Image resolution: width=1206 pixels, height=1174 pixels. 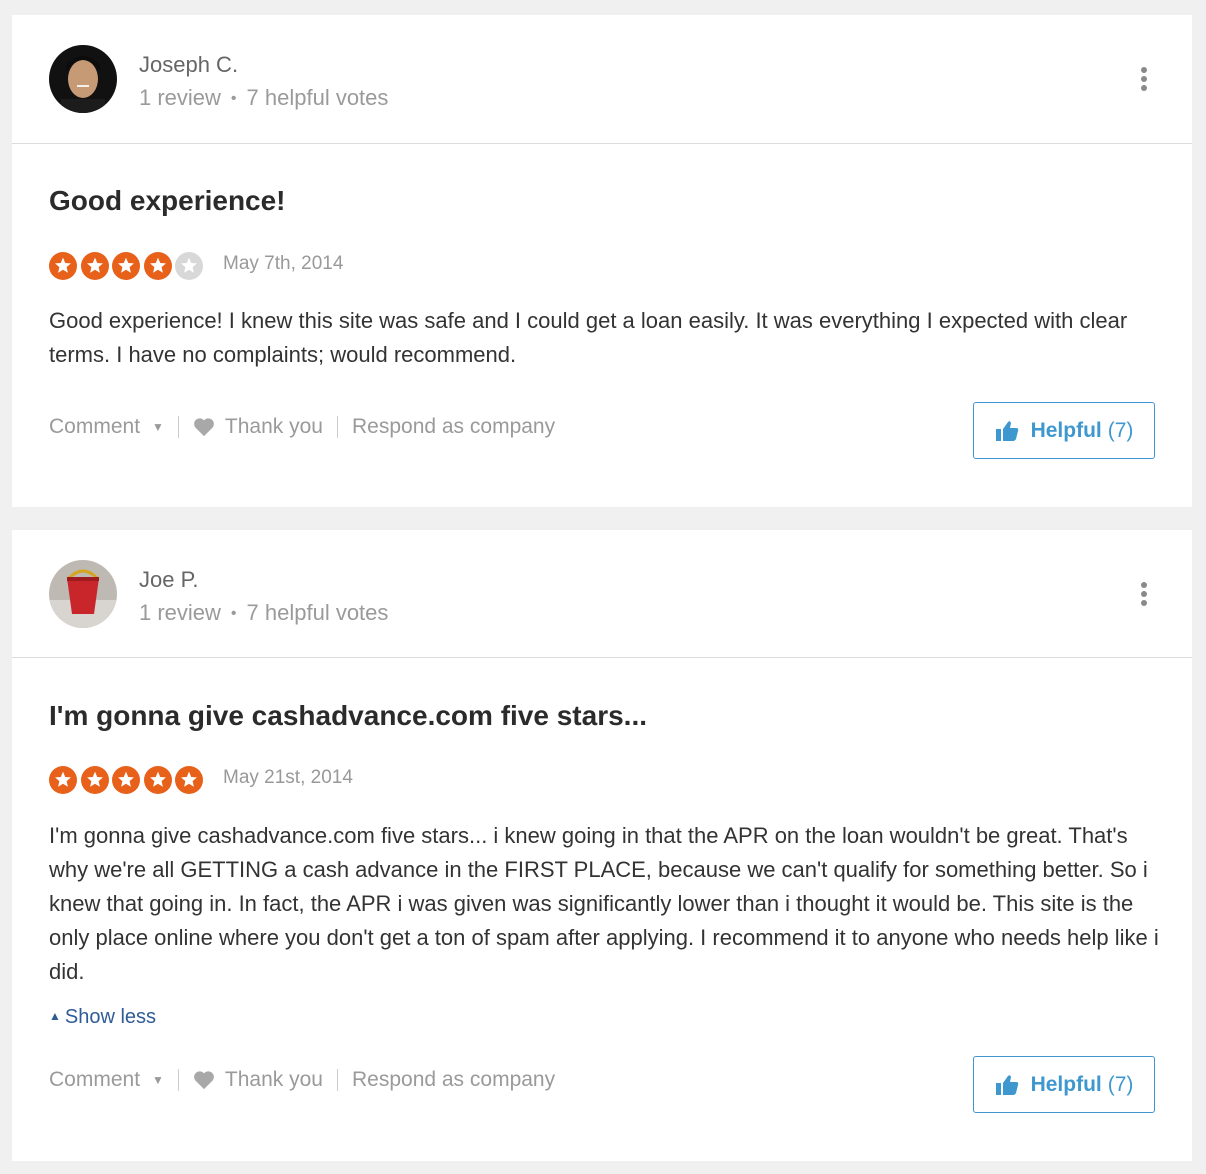 What do you see at coordinates (169, 580) in the screenshot?
I see `reviewer-name: Joe P.` at bounding box center [169, 580].